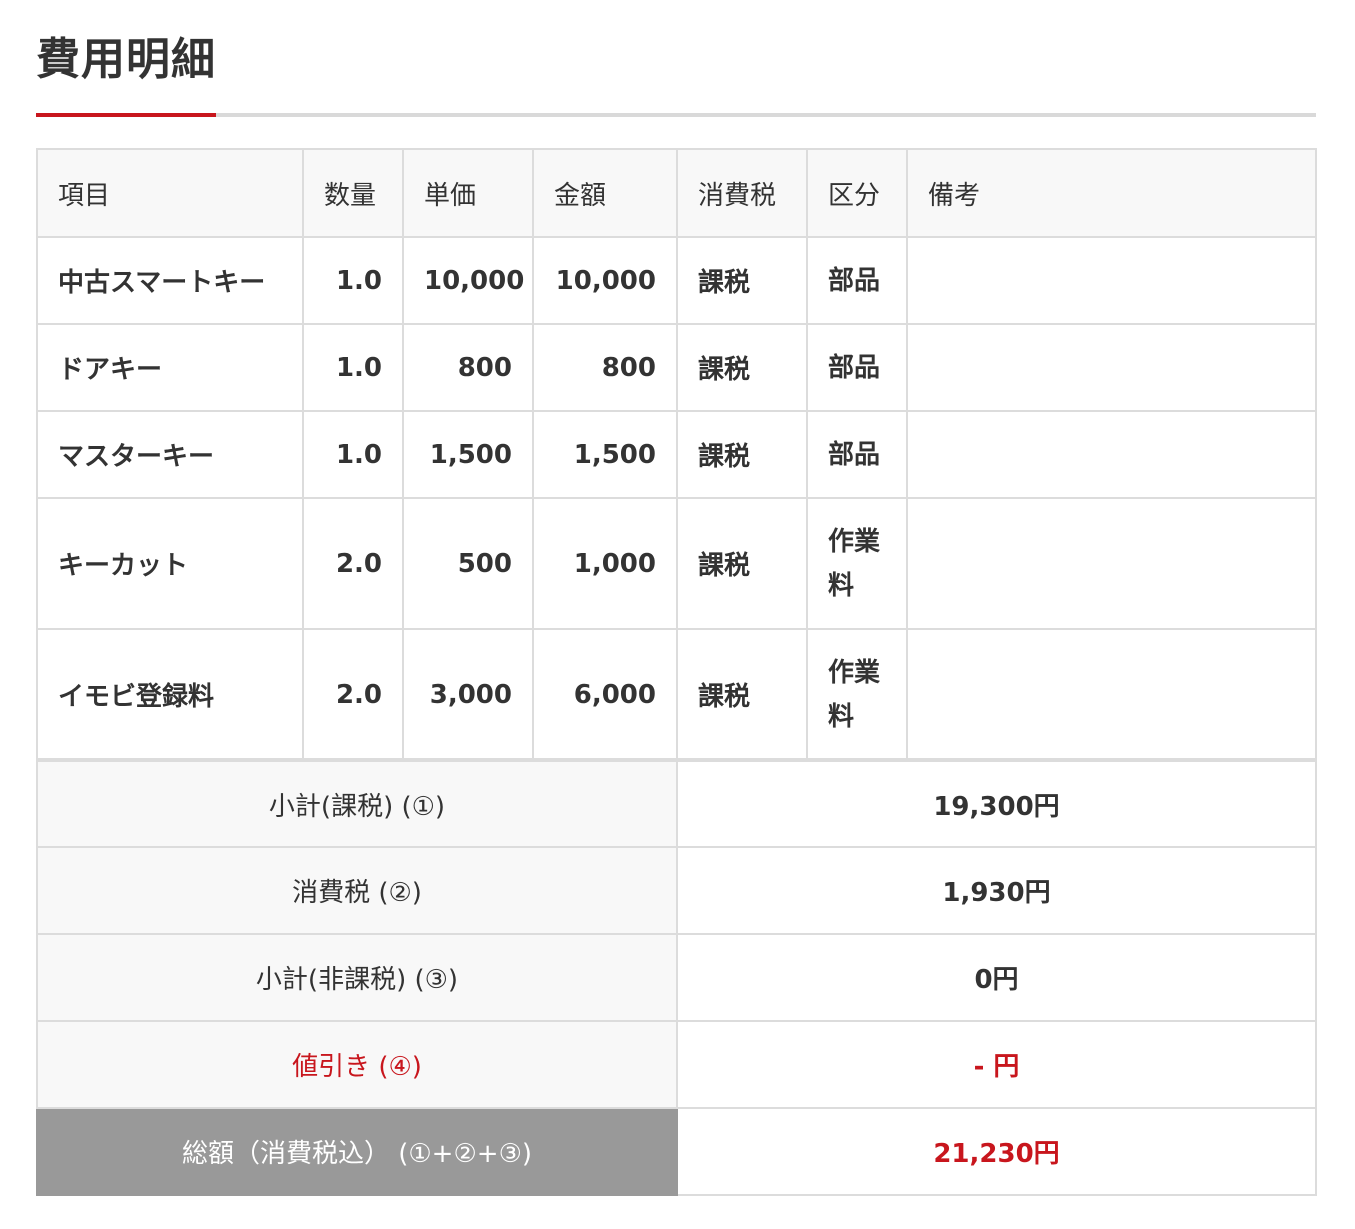 Image resolution: width=1355 pixels, height=1229 pixels. I want to click on table-row: イモビ登録料 2.0 3,000 6,000 課税 作業料, so click(676, 694).